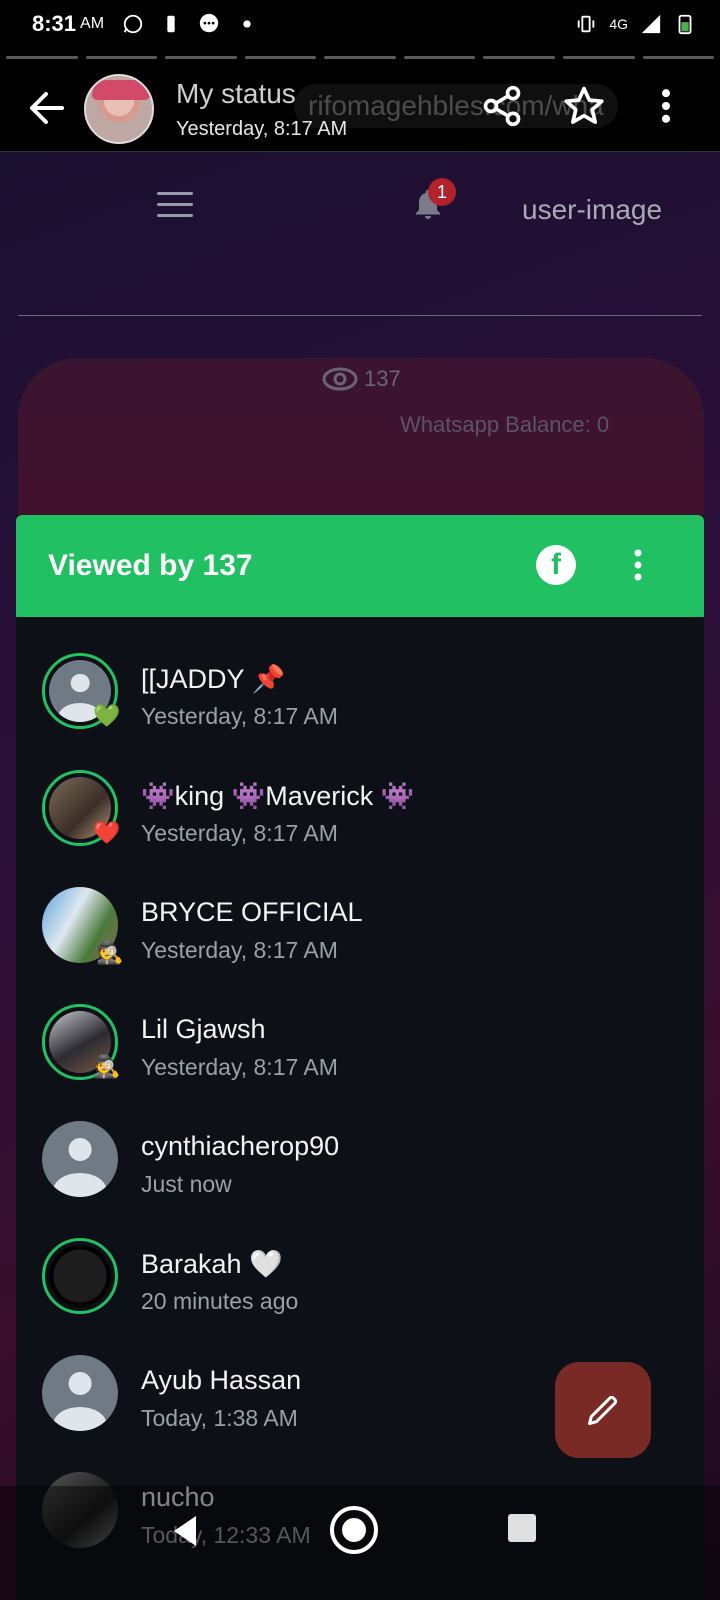 The width and height of the screenshot is (720, 1600). I want to click on list-item: ❤️ 👾king 👾Maverick 👾 Yesterday, 8:17 AM, so click(360, 815).